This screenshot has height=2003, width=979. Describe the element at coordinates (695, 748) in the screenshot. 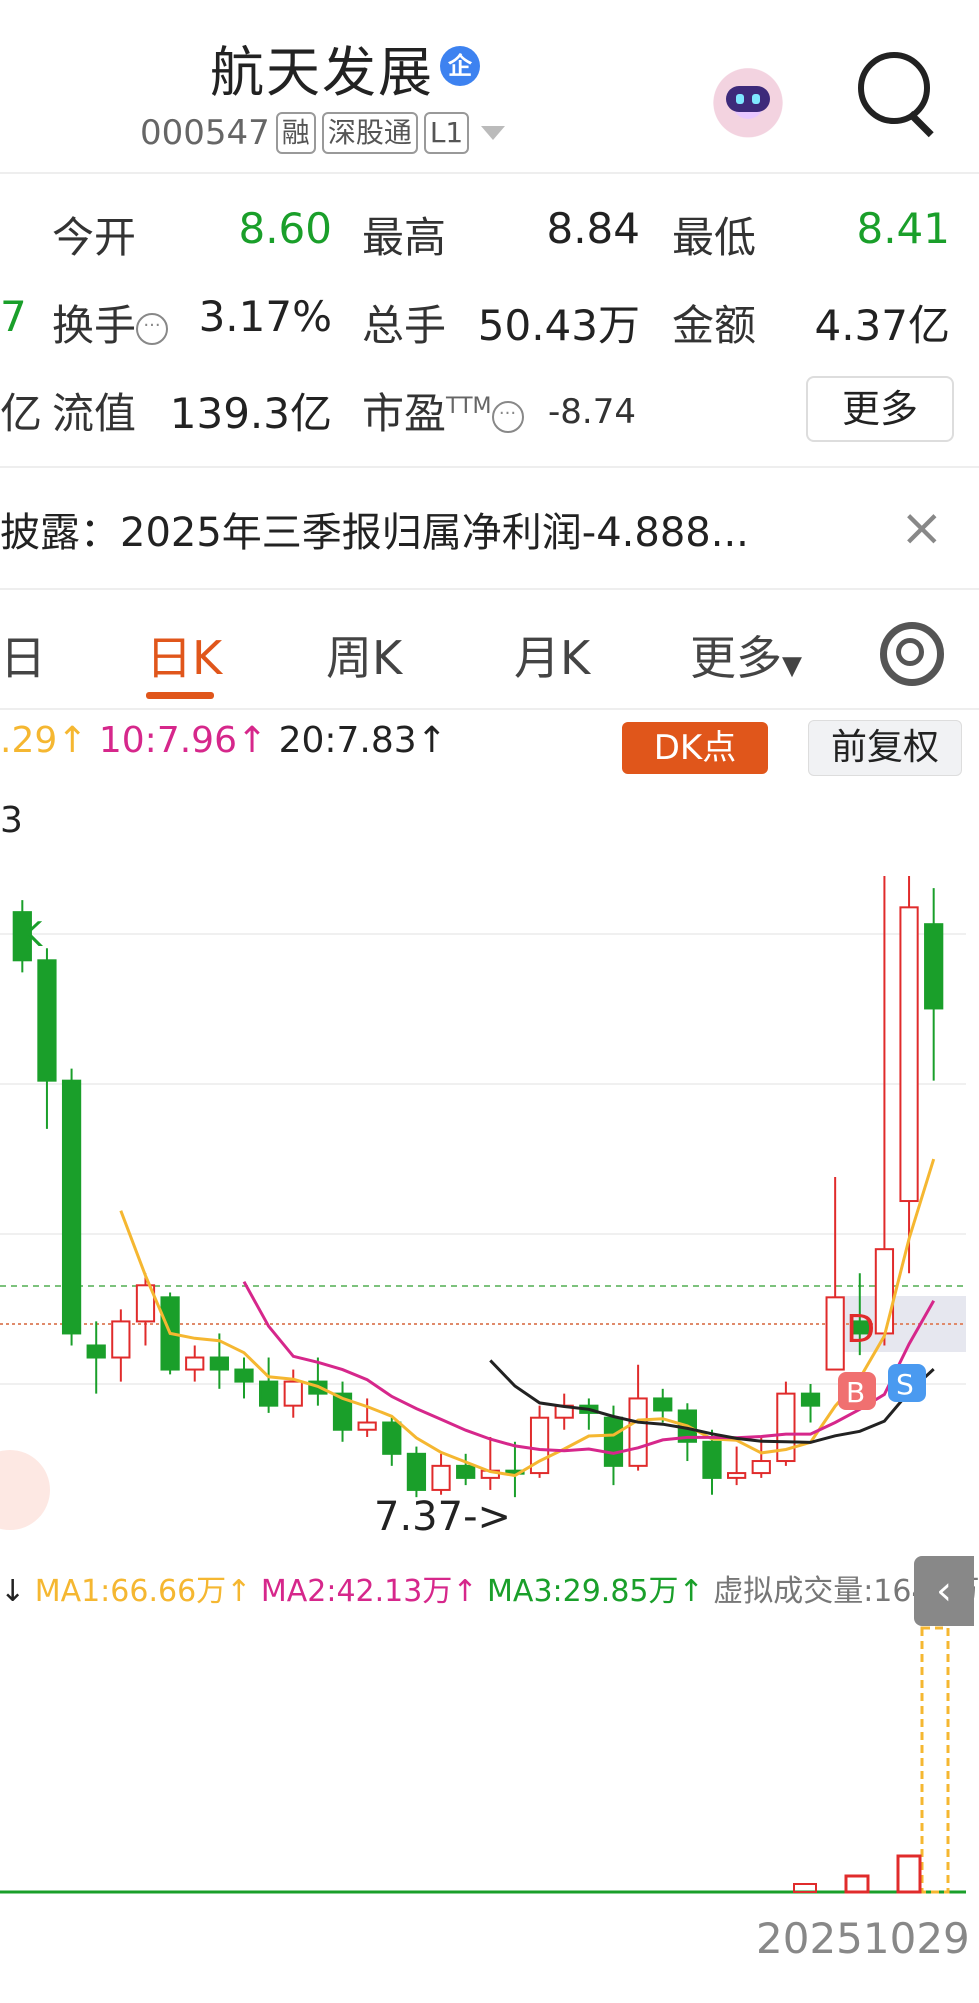

I see `dk-point-button: DK点` at that location.